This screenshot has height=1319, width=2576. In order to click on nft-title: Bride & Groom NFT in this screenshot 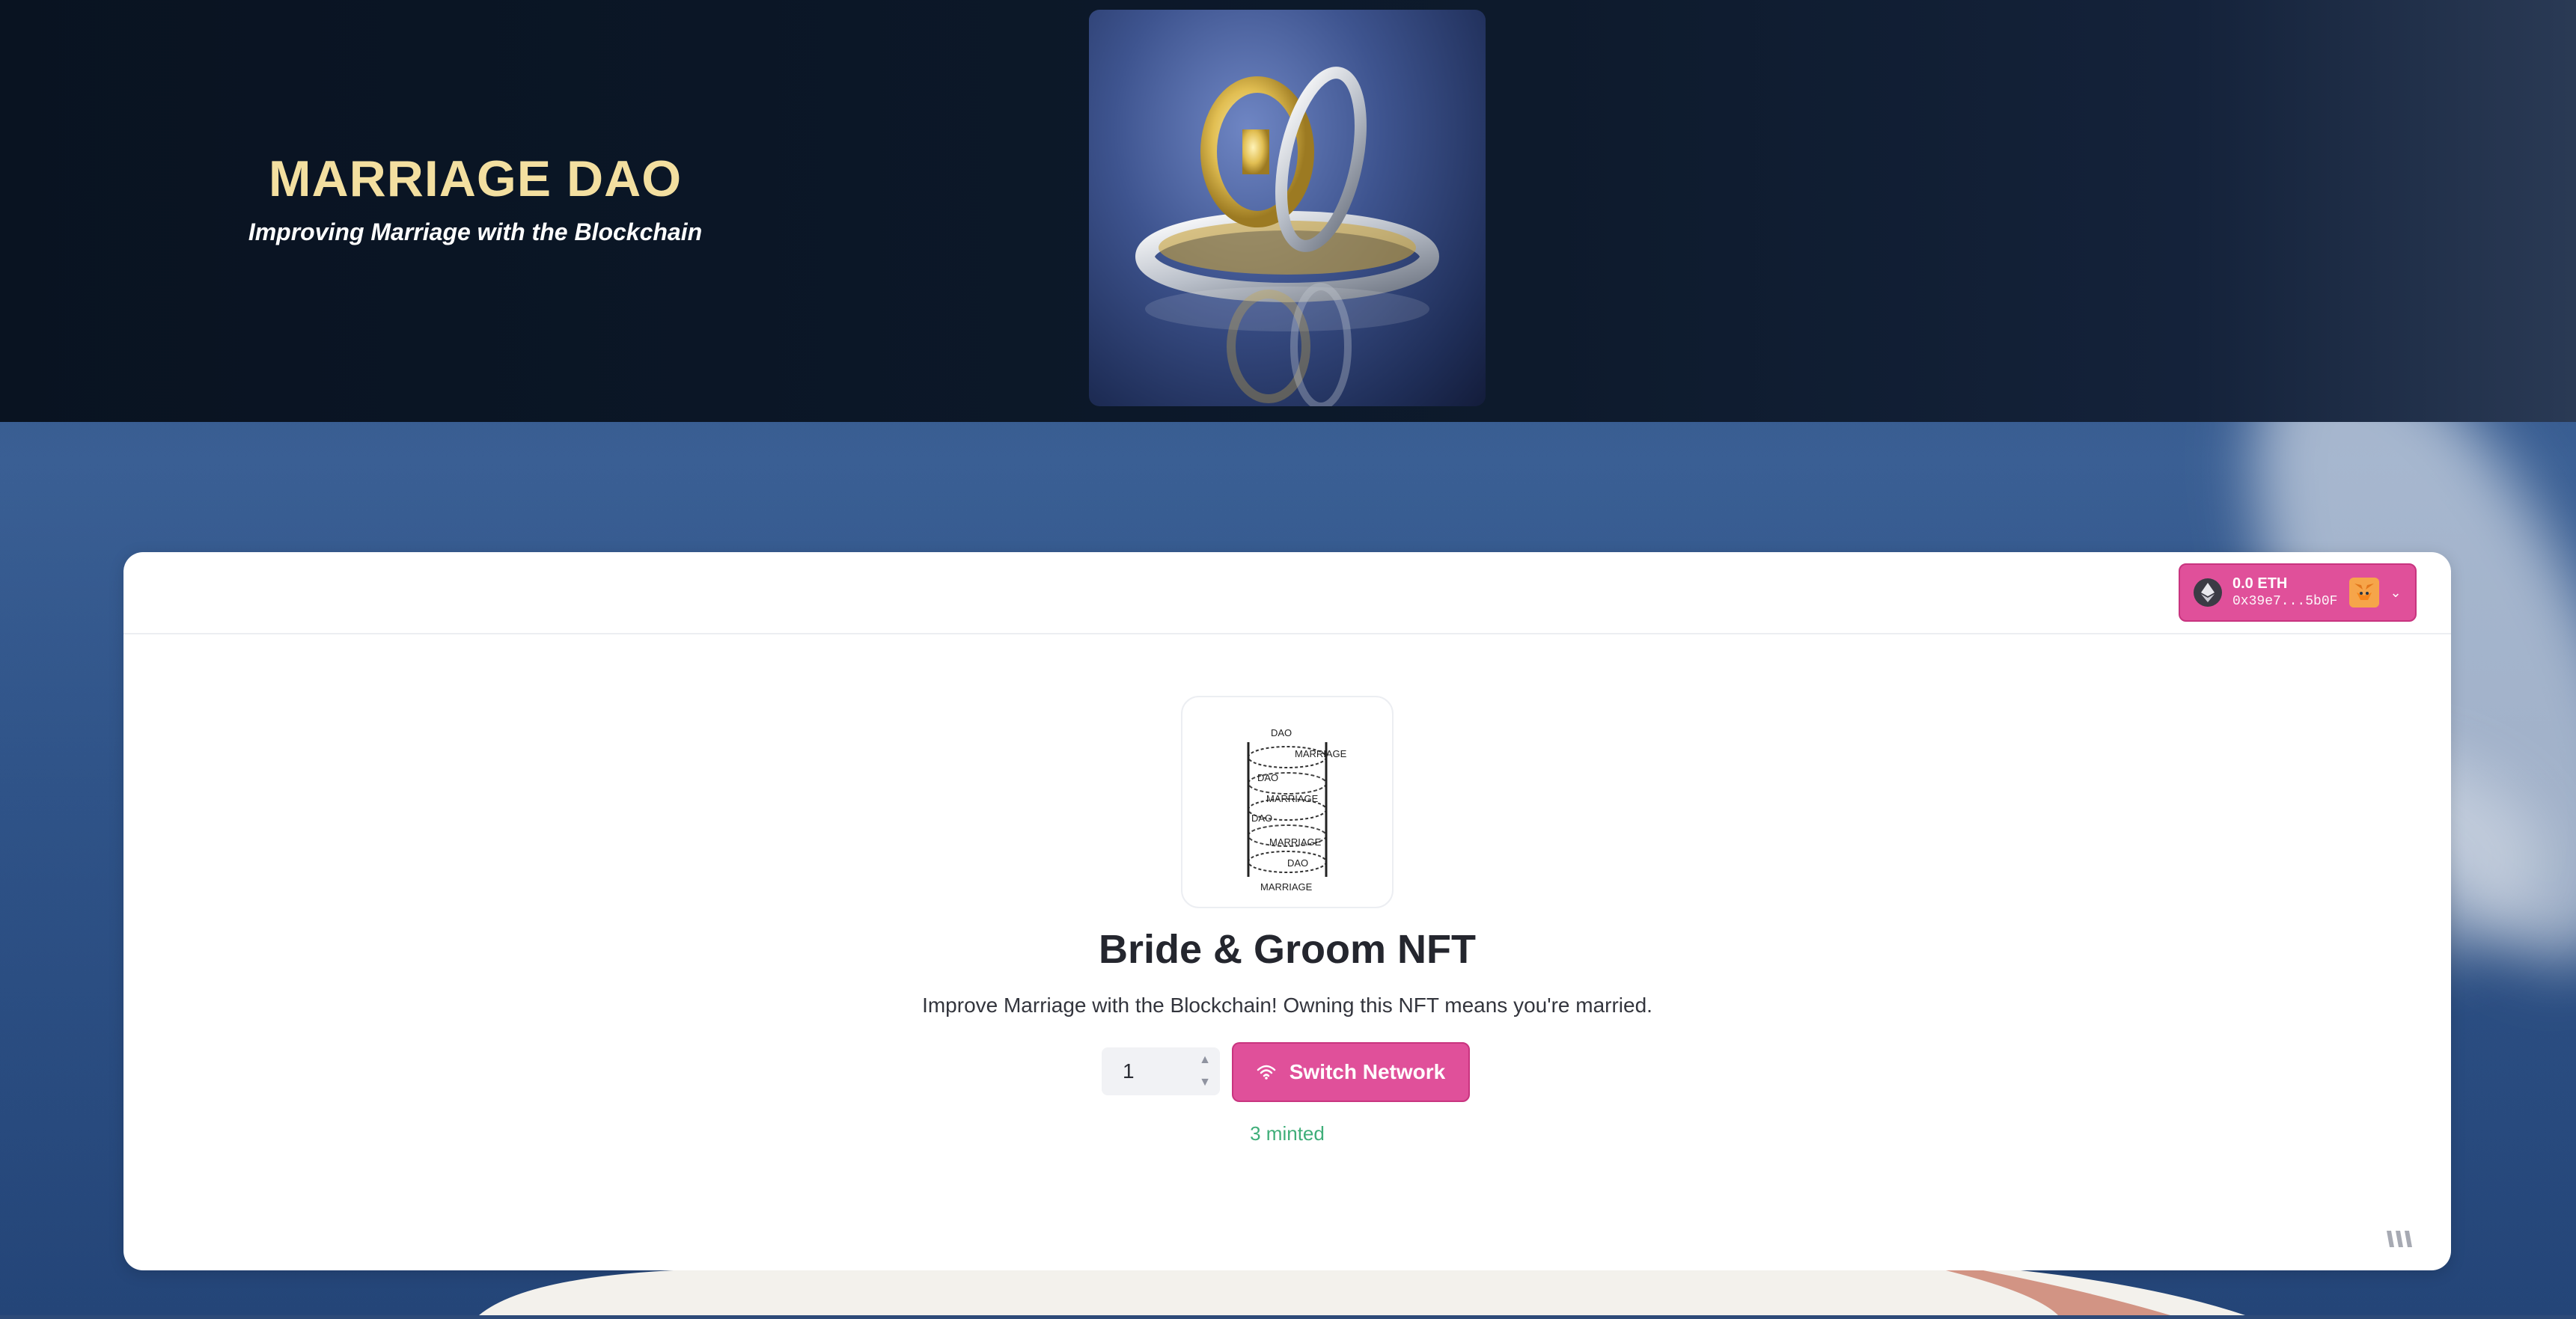, I will do `click(1287, 949)`.